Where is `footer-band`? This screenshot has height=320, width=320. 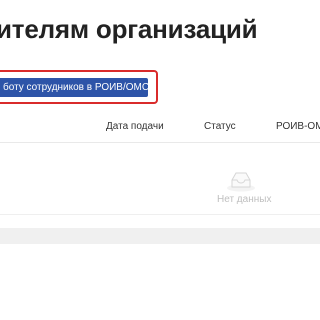
footer-band is located at coordinates (160, 236).